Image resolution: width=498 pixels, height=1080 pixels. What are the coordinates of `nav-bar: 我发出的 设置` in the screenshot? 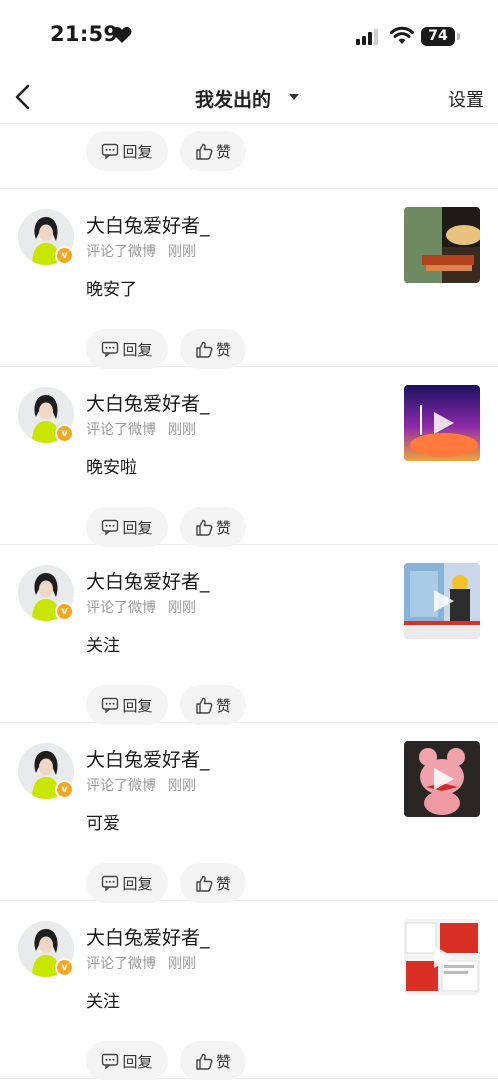 It's located at (249, 98).